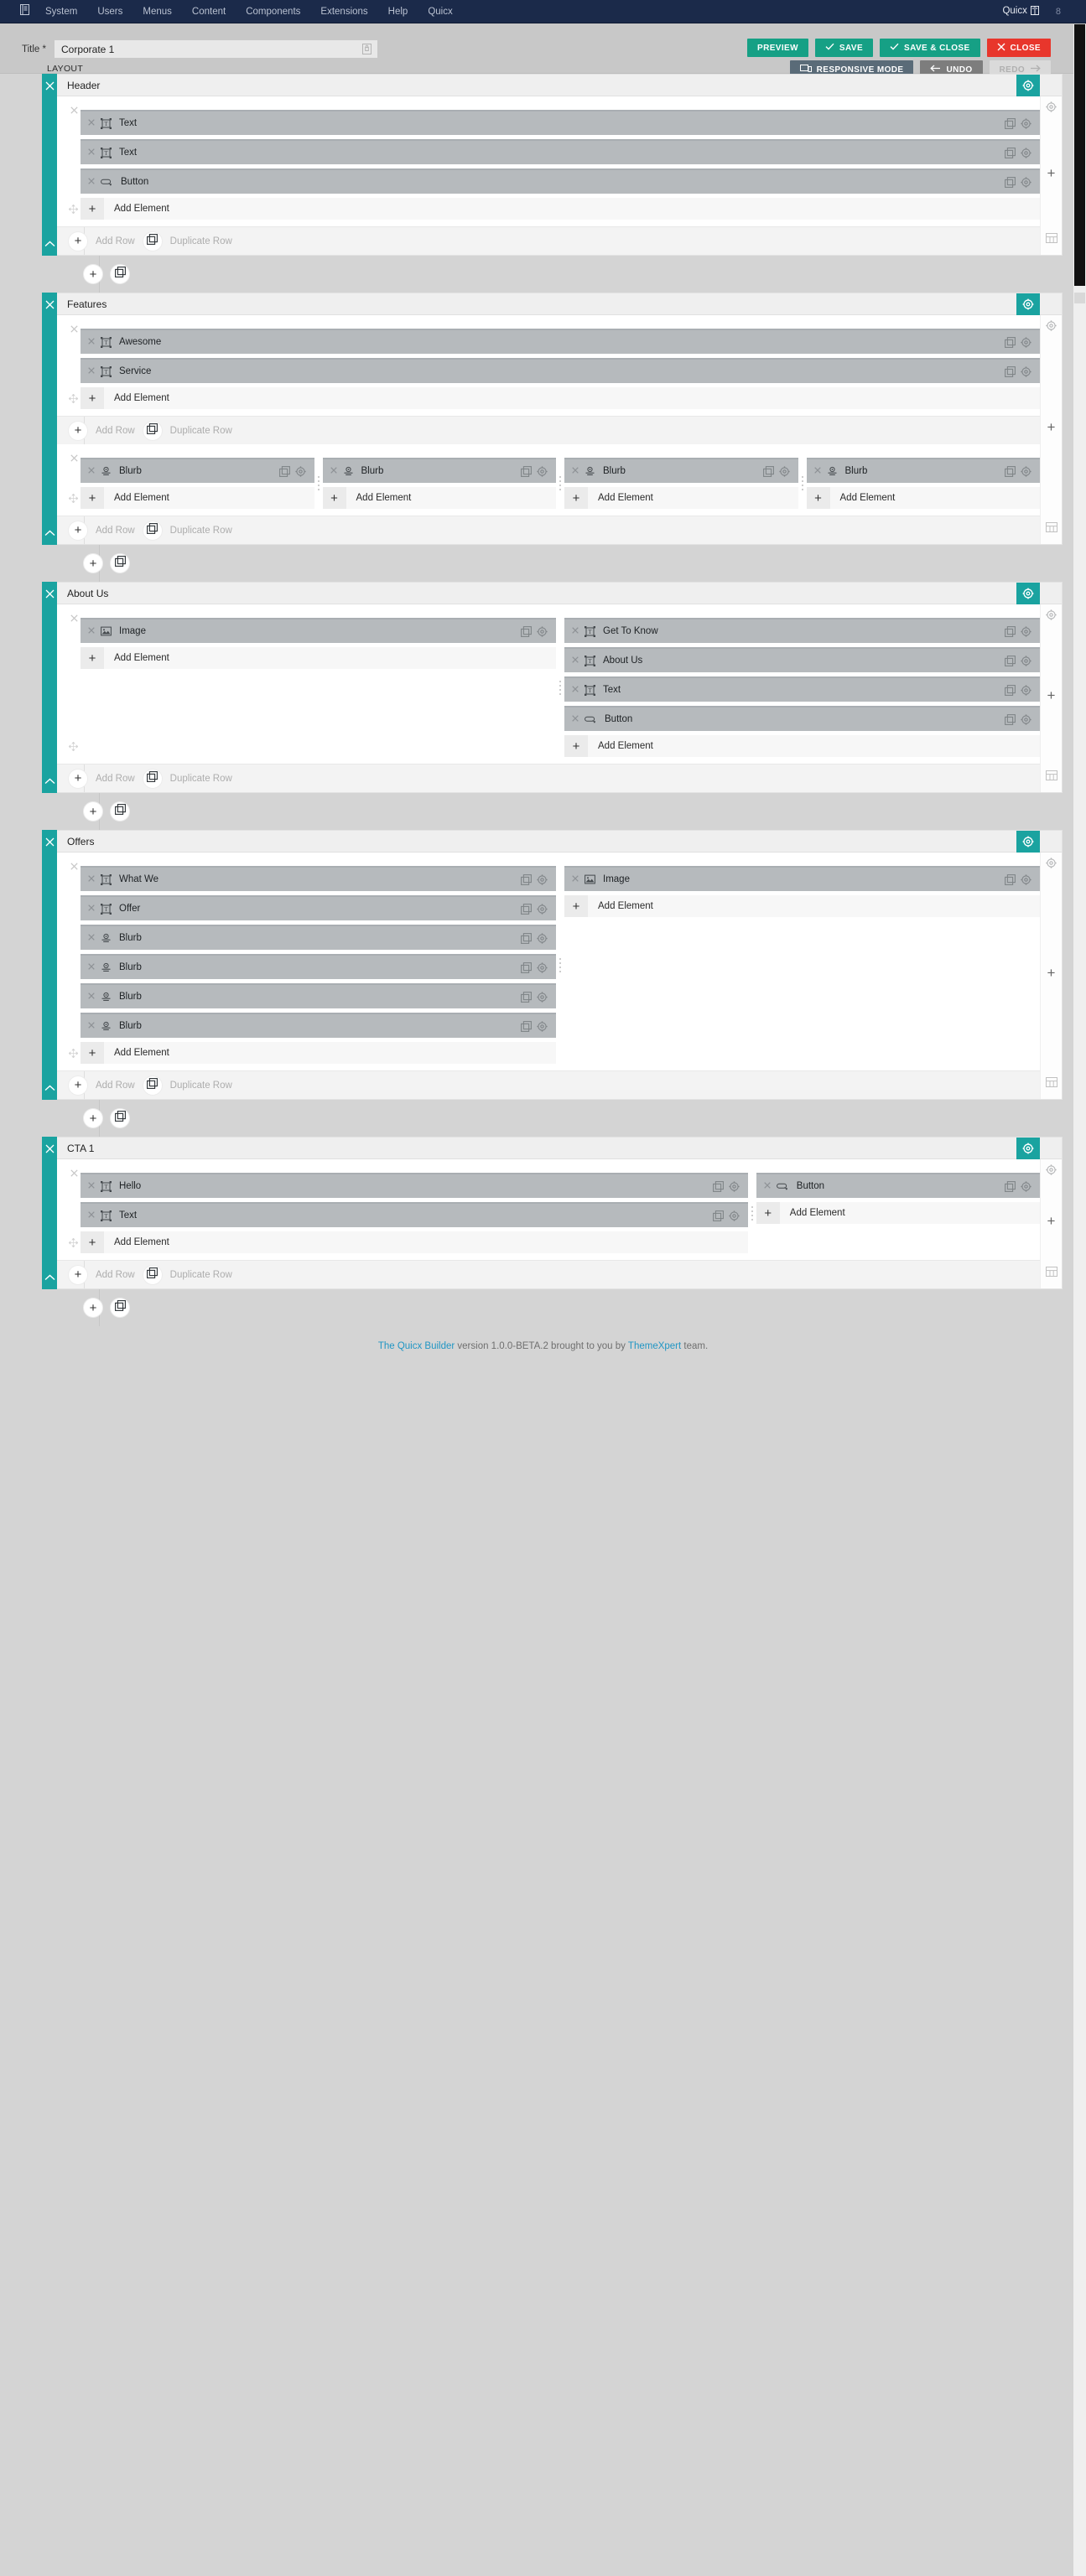  What do you see at coordinates (273, 11) in the screenshot?
I see `menu-item-components: Components` at bounding box center [273, 11].